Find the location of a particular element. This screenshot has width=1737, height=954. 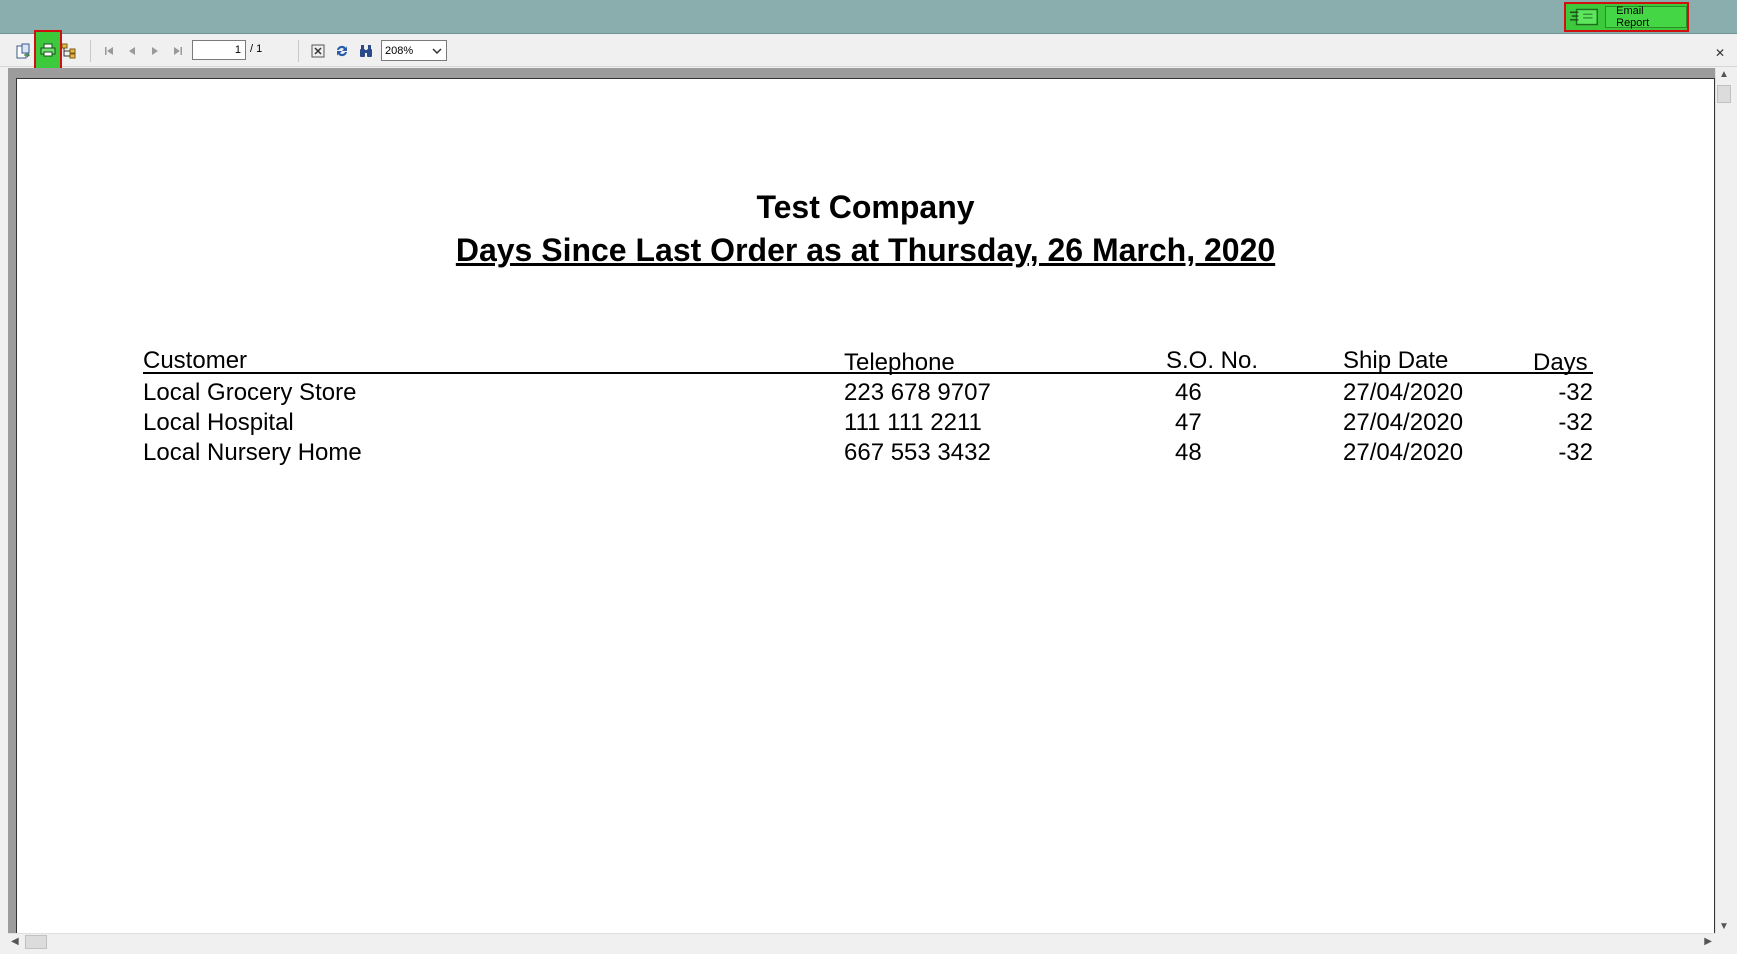

cell-so-no: 47 is located at coordinates (1188, 422).